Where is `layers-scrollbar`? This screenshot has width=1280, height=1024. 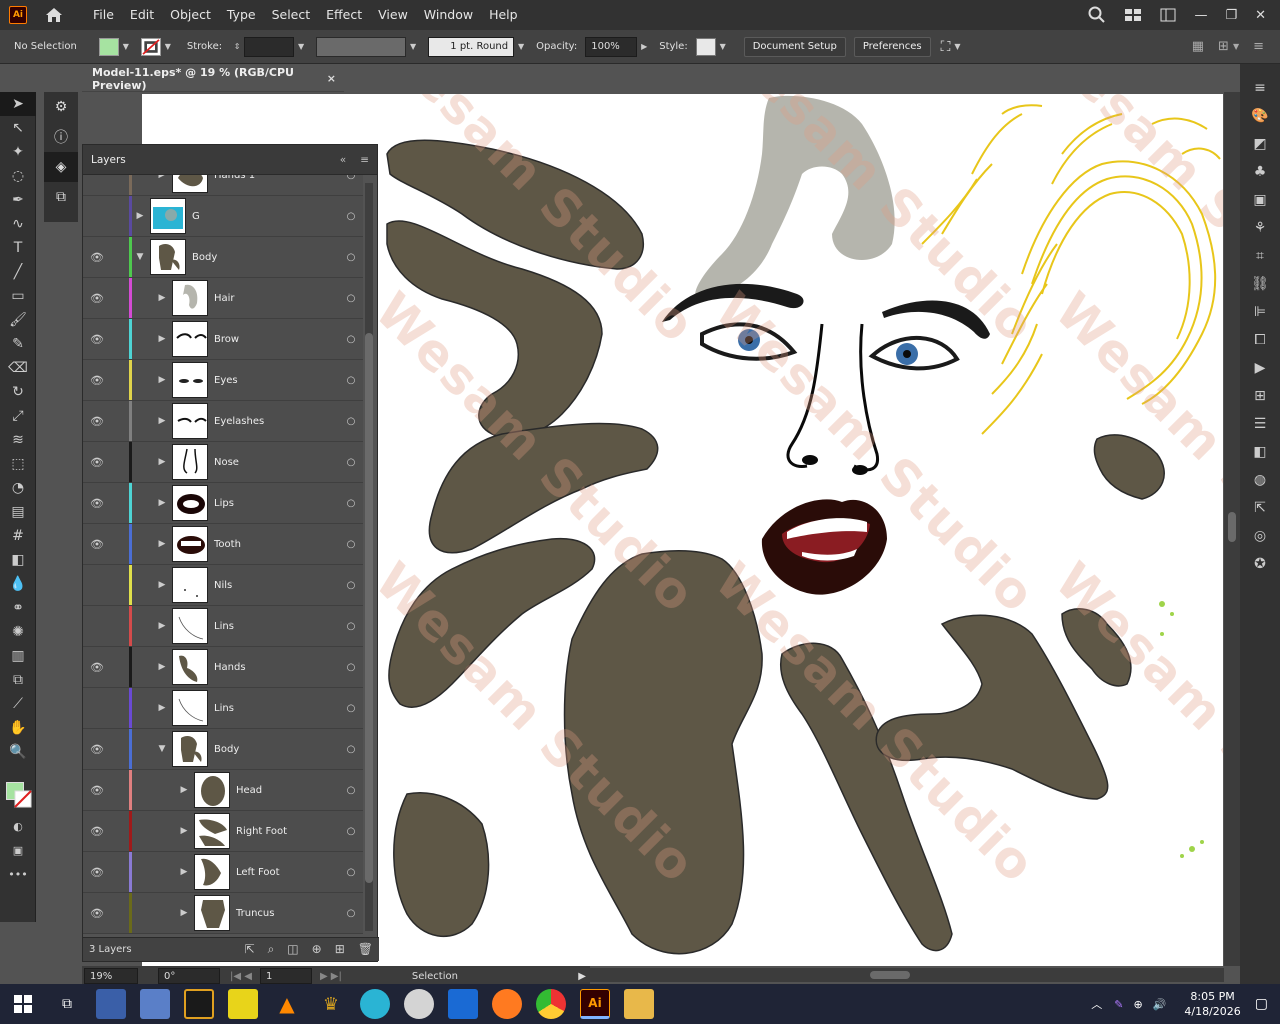
layers-scrollbar is located at coordinates (369, 557).